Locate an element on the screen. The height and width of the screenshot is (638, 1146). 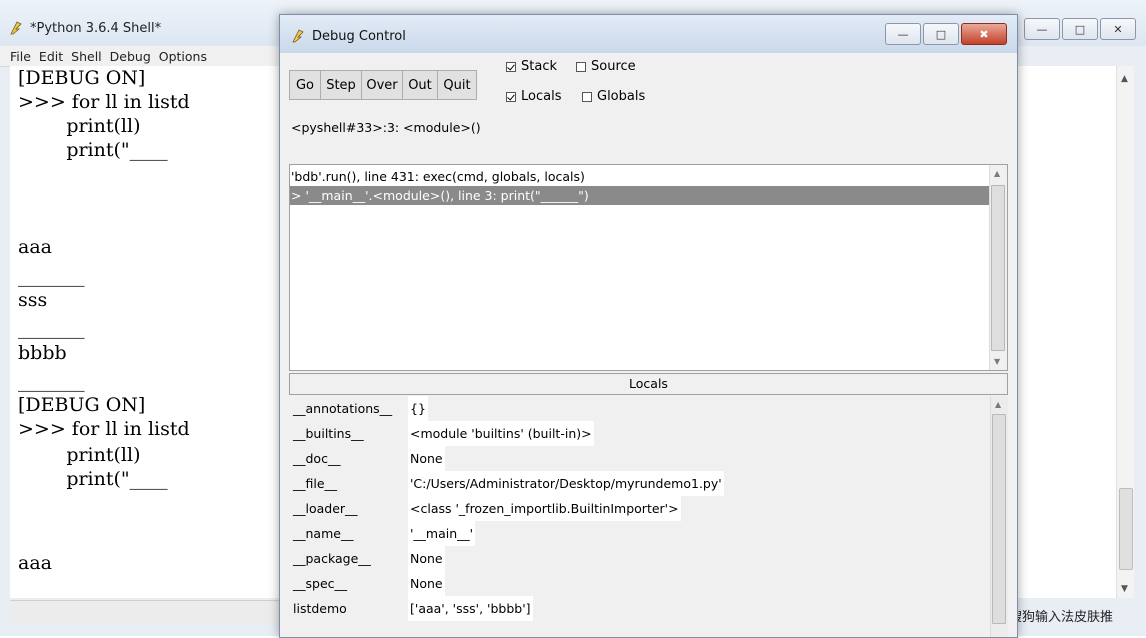
menu-debug: Debug is located at coordinates (130, 56).